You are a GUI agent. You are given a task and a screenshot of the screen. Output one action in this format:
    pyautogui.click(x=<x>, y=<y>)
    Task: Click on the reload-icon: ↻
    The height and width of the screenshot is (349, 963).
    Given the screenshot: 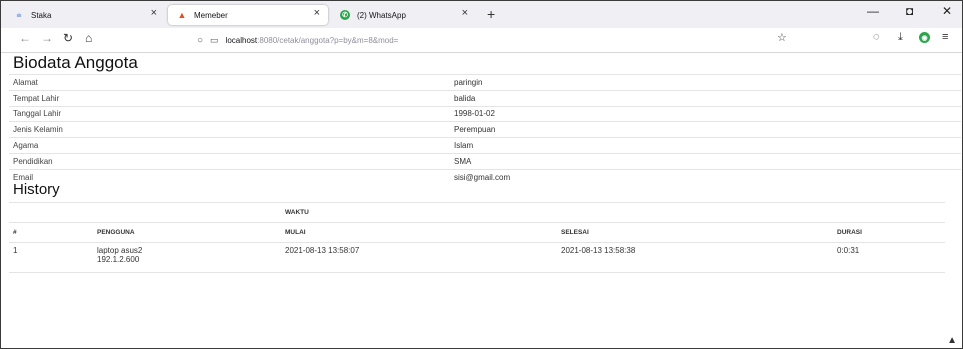 What is the action you would take?
    pyautogui.click(x=68, y=38)
    